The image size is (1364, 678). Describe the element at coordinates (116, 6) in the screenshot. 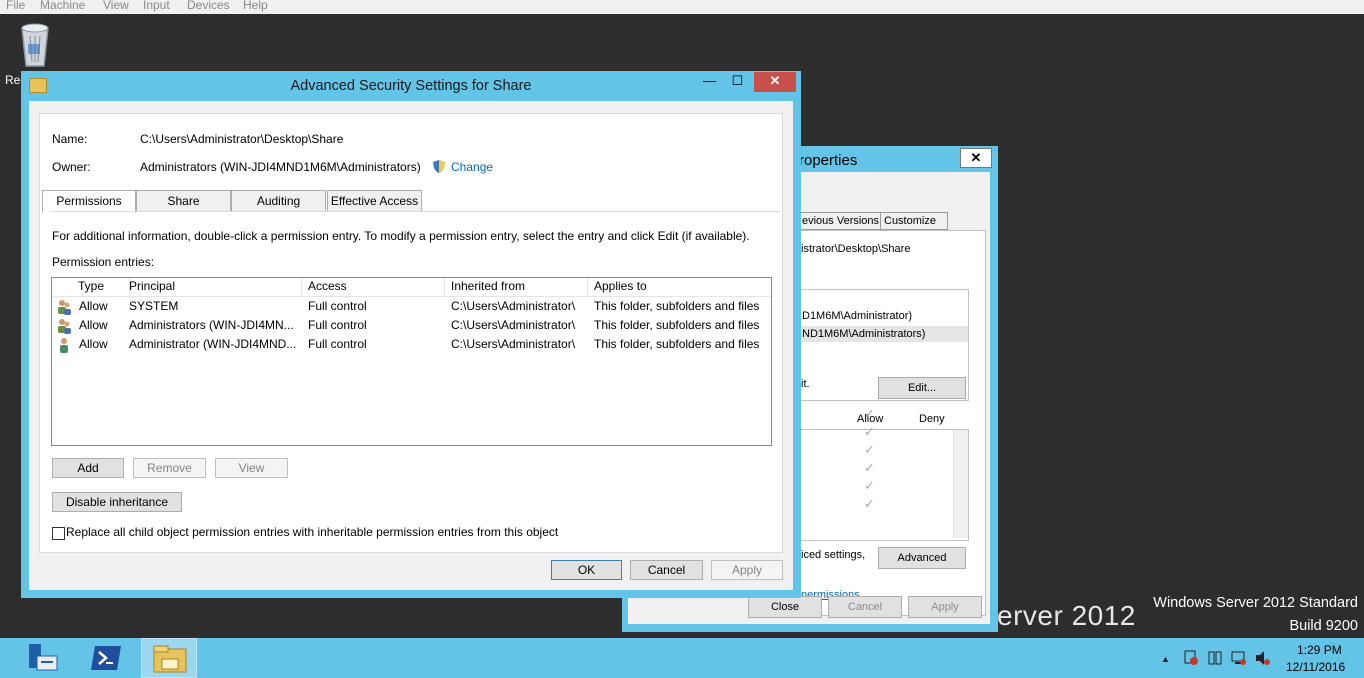

I see `menu-view: View` at that location.